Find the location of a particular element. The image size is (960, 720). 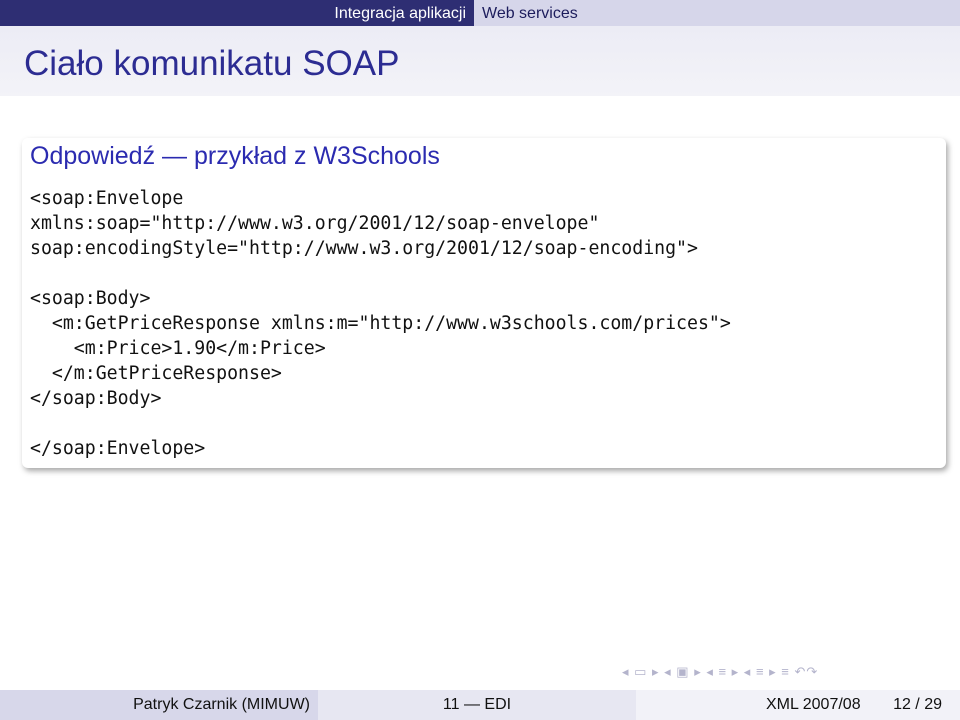

section-link-web-services: Web services is located at coordinates (717, 13).